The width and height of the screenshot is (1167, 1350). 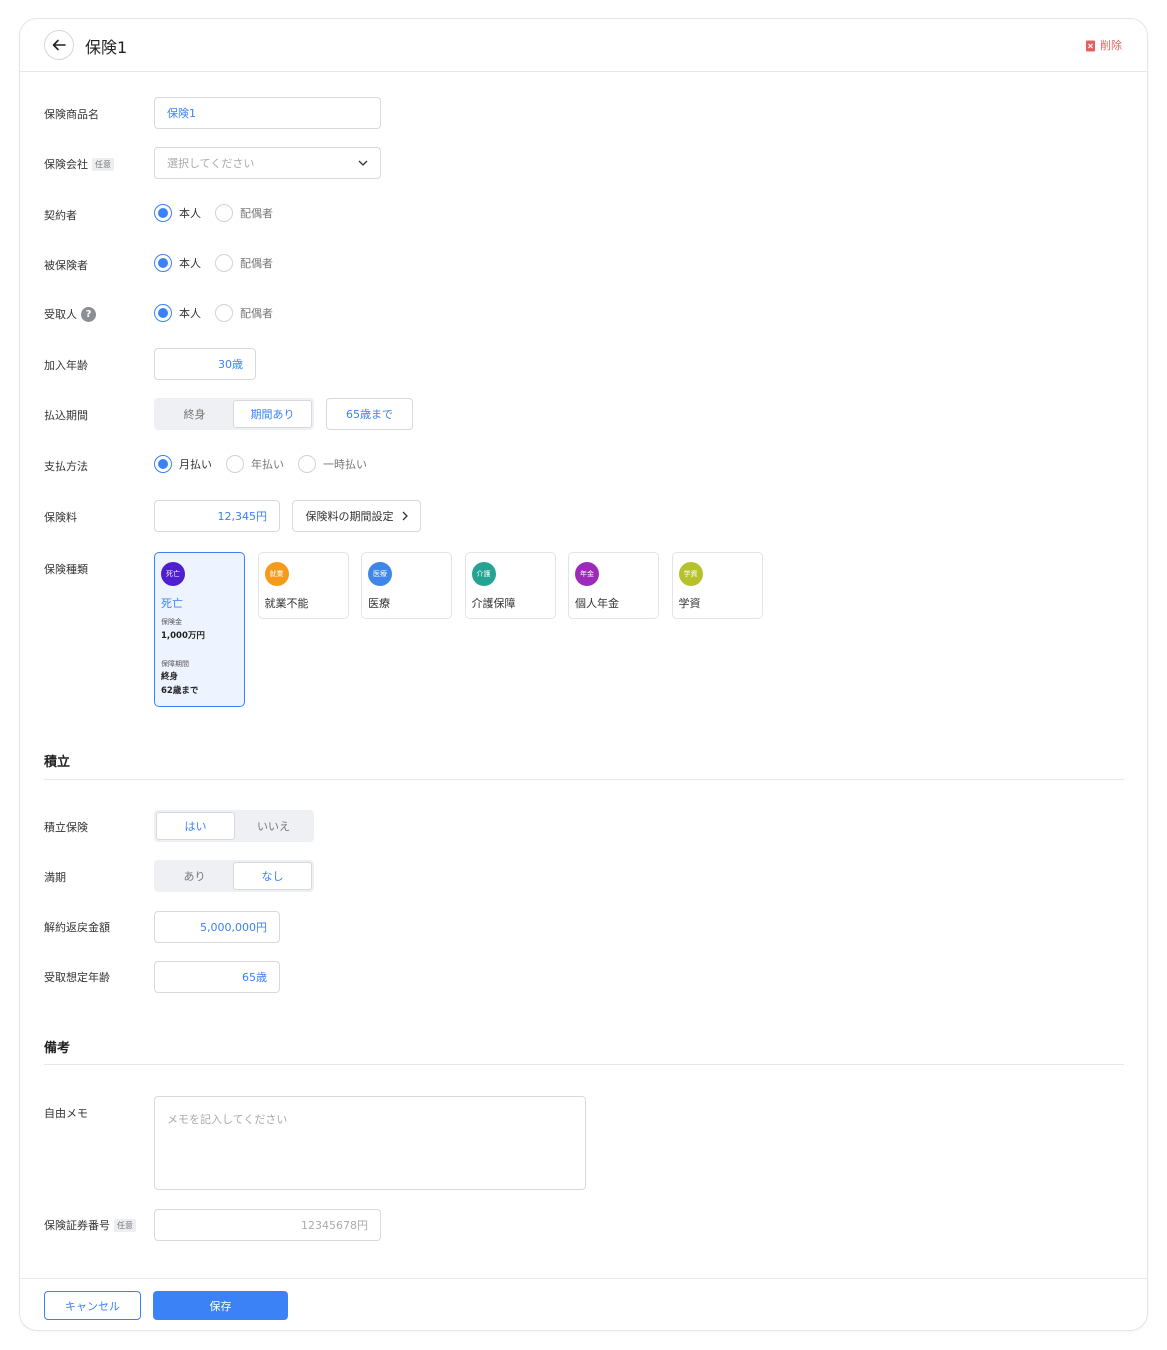 I want to click on insured-option-self: 本人, so click(x=177, y=263).